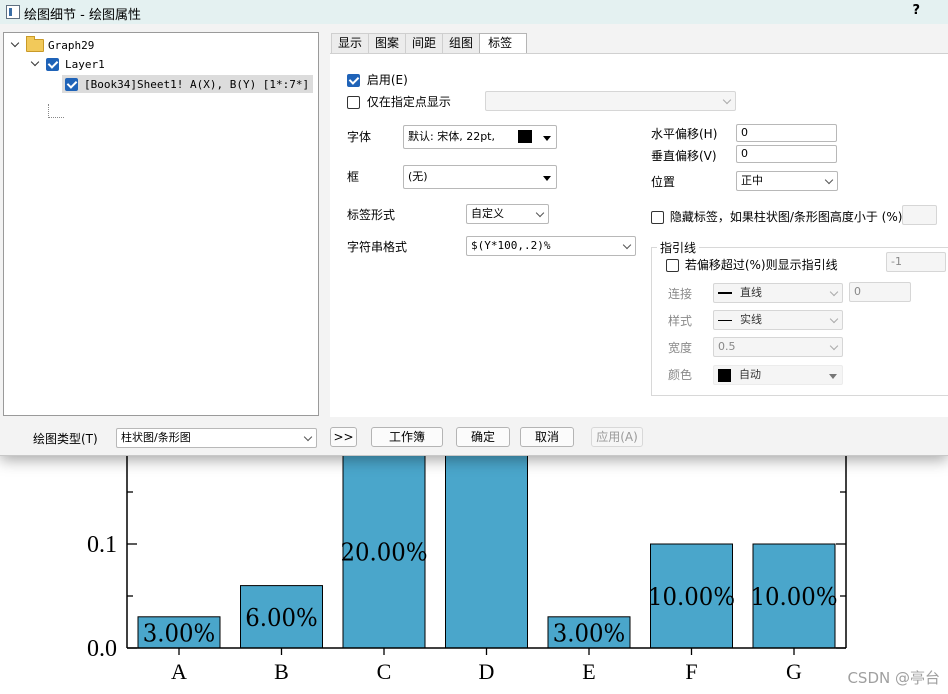 The image size is (948, 694). I want to click on leader-checkbox-row: 若偏移超过(%)则显示指引线, so click(752, 264).